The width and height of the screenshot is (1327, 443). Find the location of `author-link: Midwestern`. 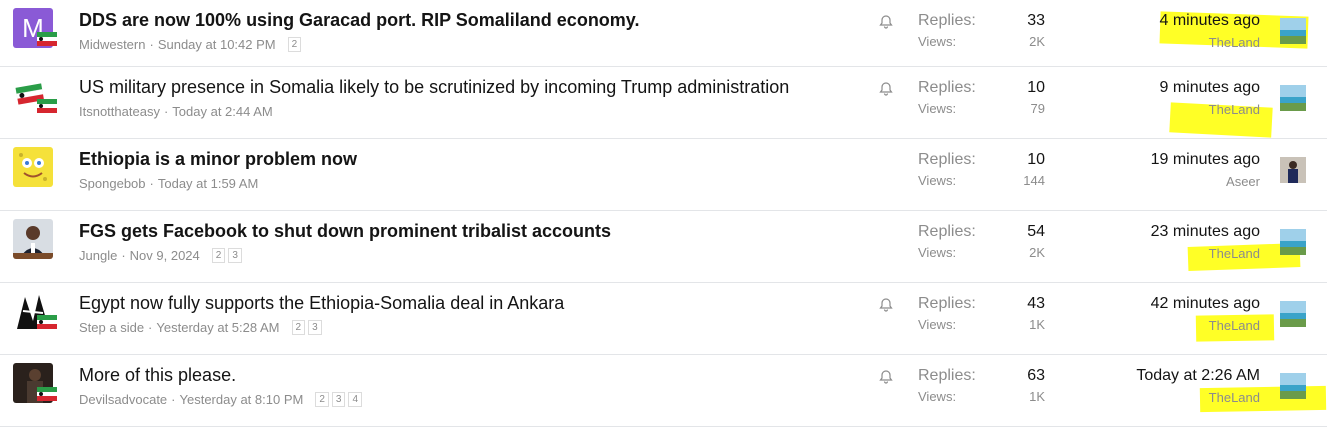

author-link: Midwestern is located at coordinates (112, 44).